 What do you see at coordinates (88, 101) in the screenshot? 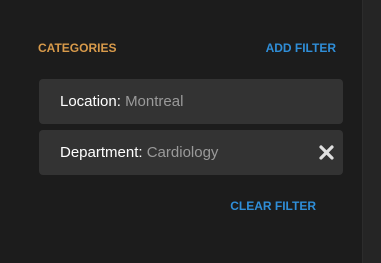
I see `filter-key: Location` at bounding box center [88, 101].